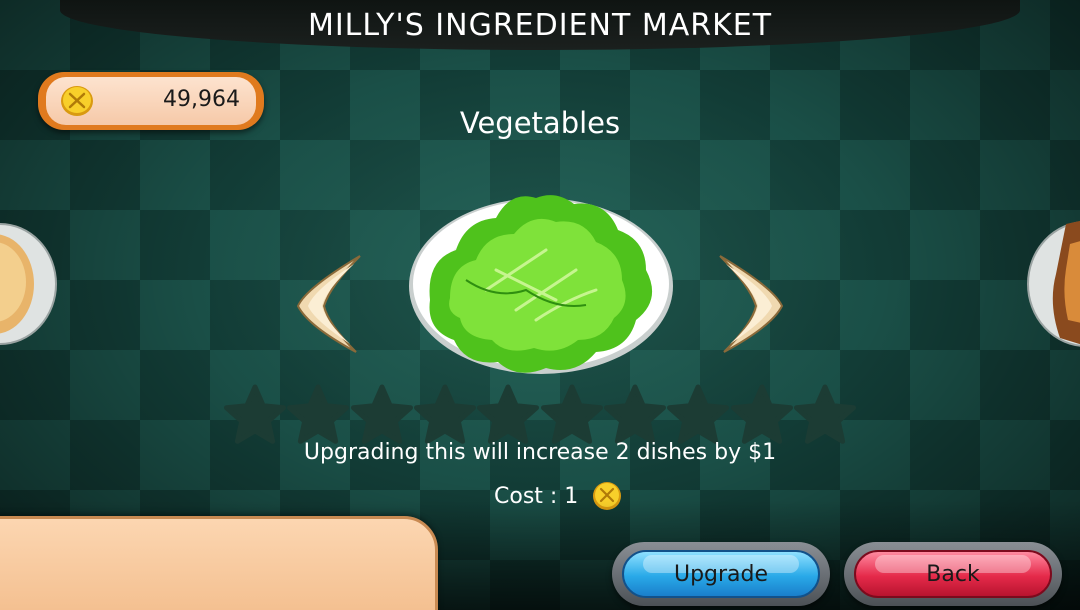  What do you see at coordinates (751, 304) in the screenshot?
I see `next-item-arrow` at bounding box center [751, 304].